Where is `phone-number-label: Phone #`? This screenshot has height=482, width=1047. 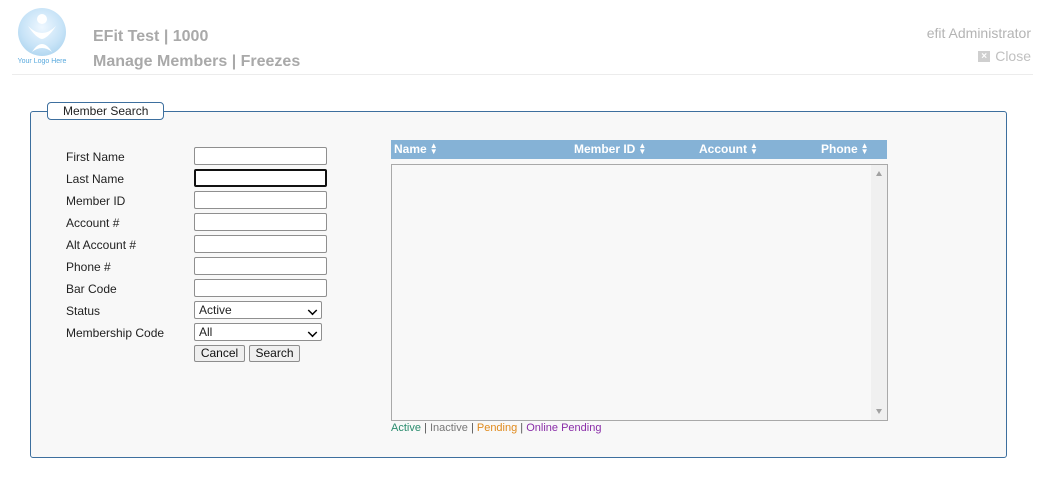 phone-number-label: Phone # is located at coordinates (88, 267).